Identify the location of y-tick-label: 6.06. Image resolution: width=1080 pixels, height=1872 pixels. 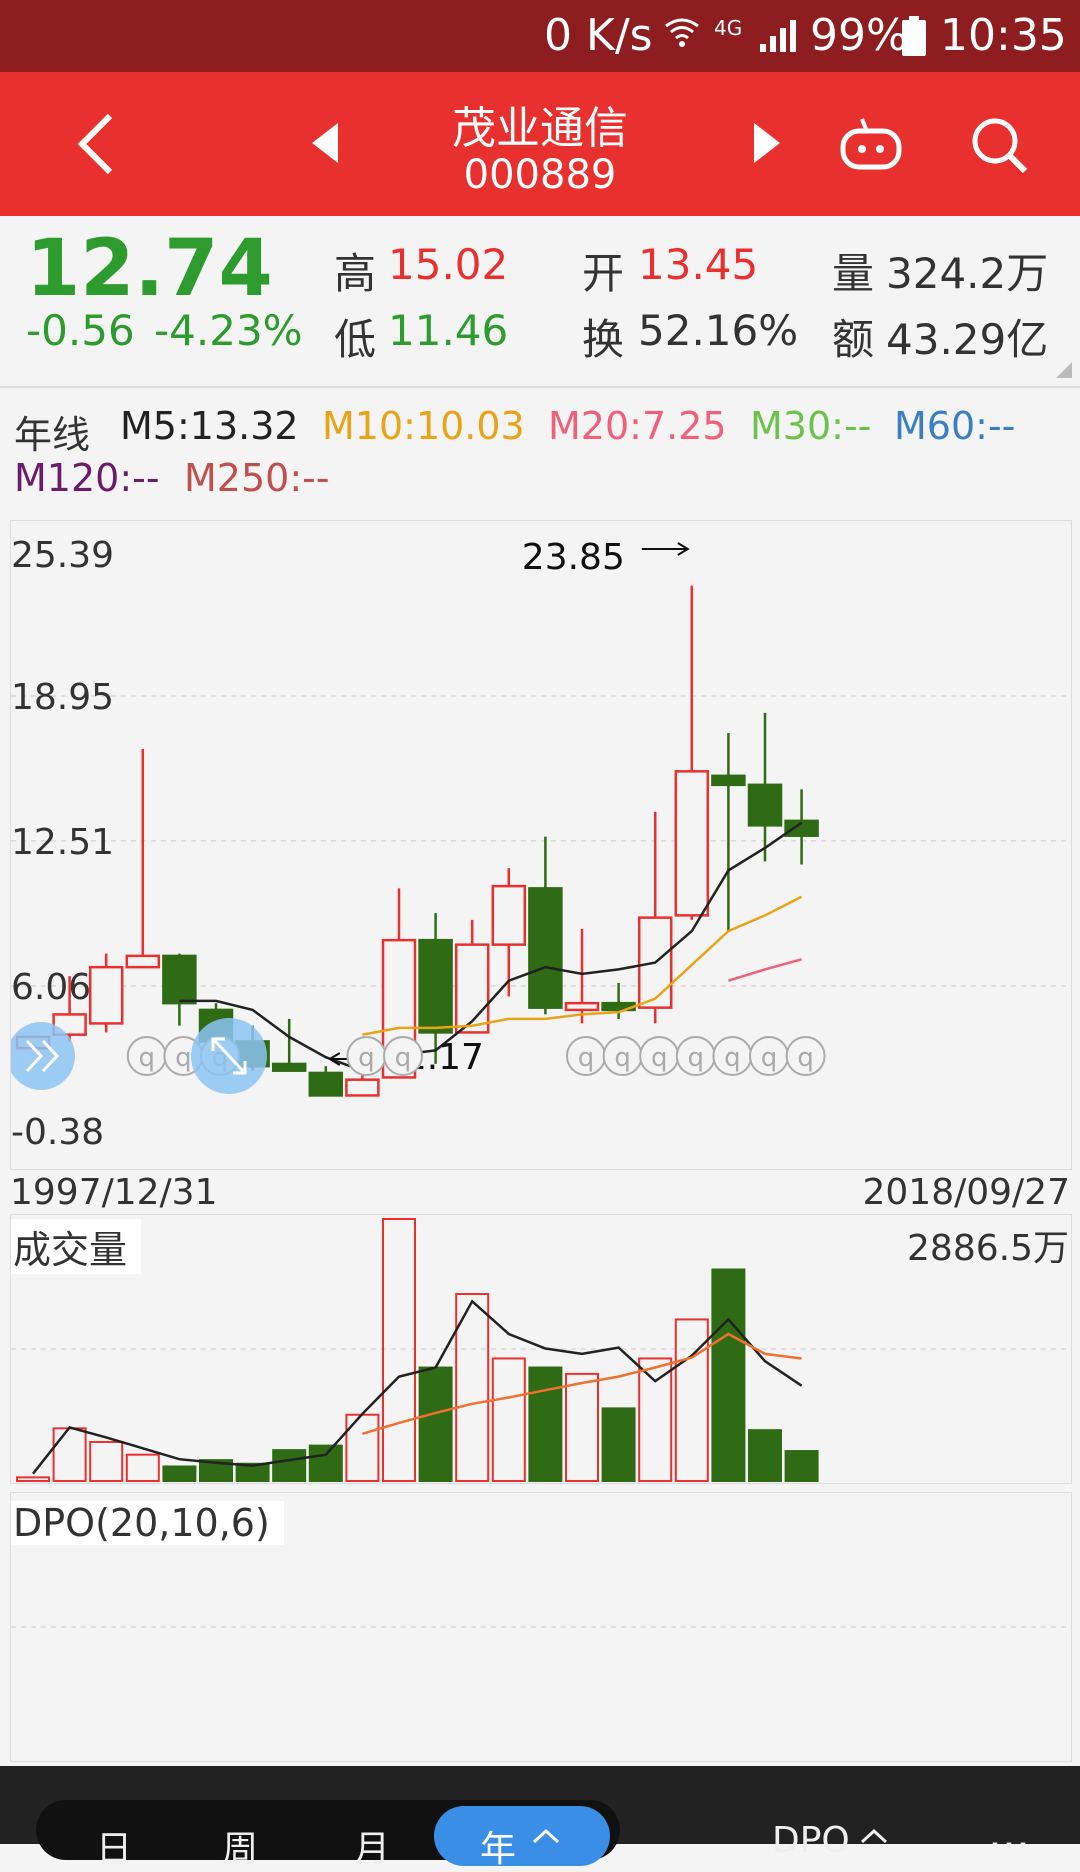
(51, 987).